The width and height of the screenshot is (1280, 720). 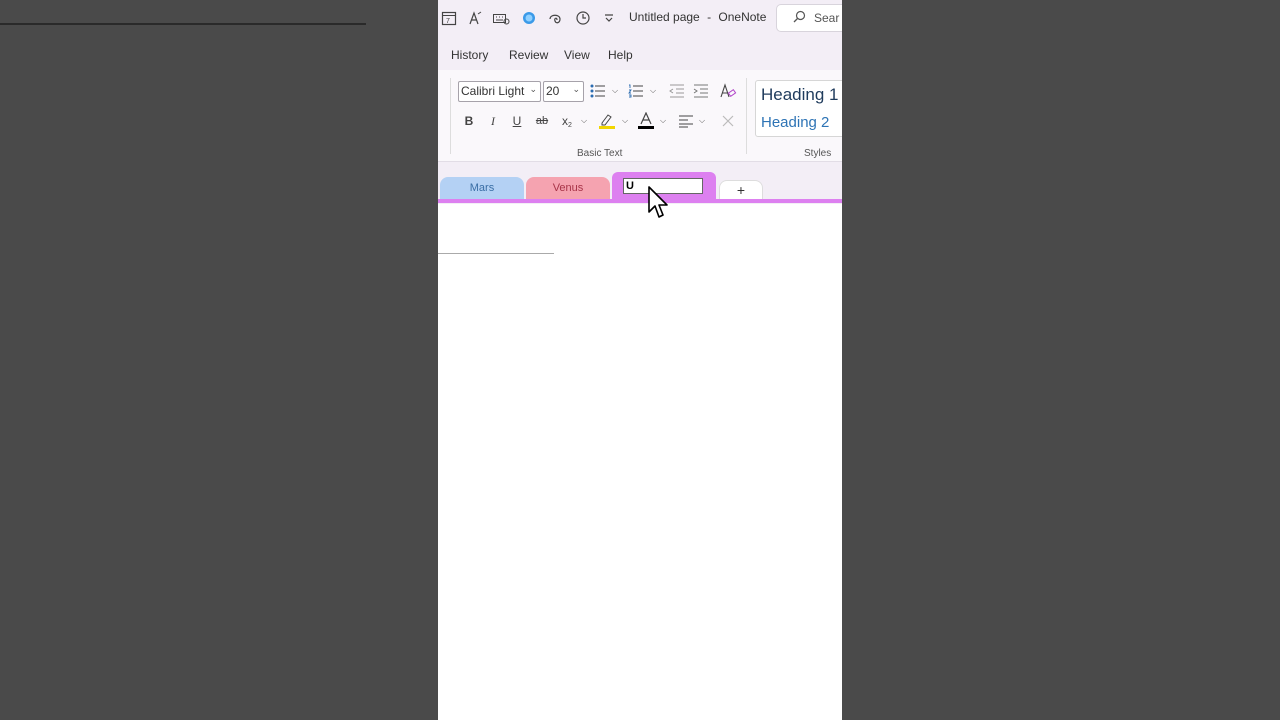 I want to click on section-tabs: Mars Venus U +, so click(x=640, y=183).